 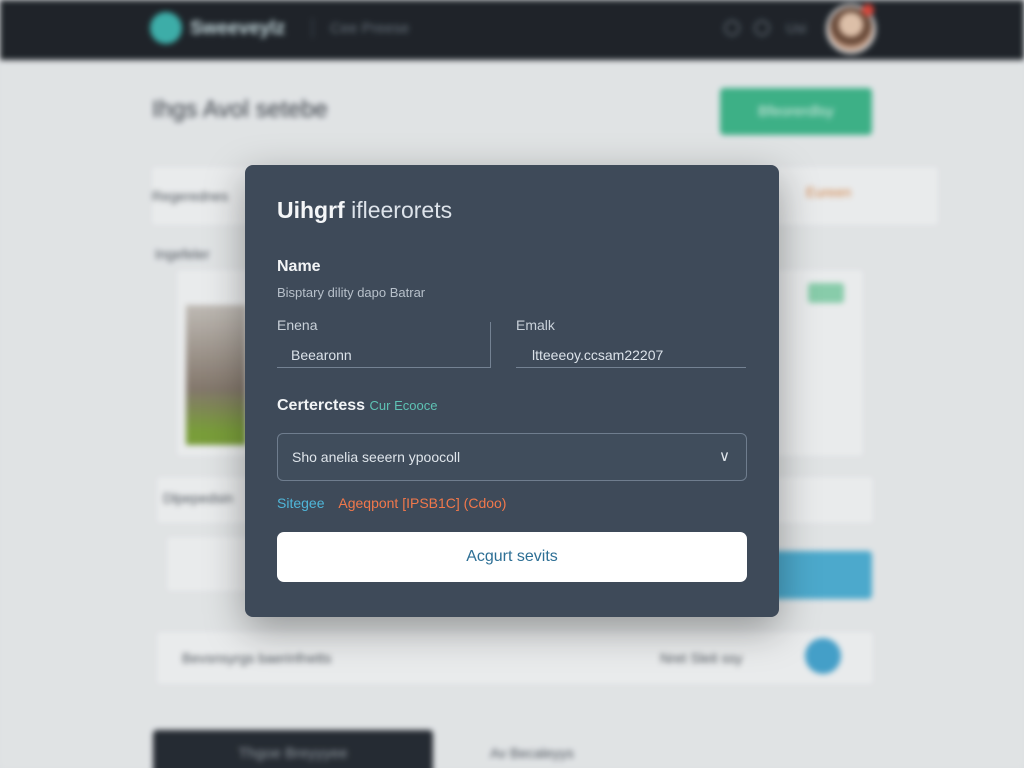 What do you see at coordinates (301, 503) in the screenshot?
I see `status-key: Sitegee` at bounding box center [301, 503].